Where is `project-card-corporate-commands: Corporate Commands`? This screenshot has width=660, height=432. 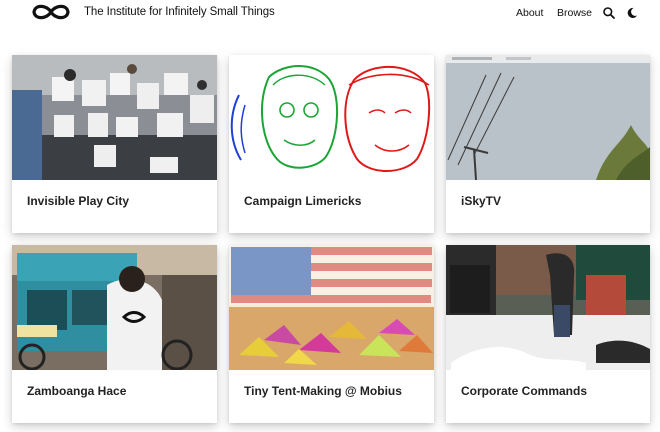 project-card-corporate-commands: Corporate Commands is located at coordinates (548, 334).